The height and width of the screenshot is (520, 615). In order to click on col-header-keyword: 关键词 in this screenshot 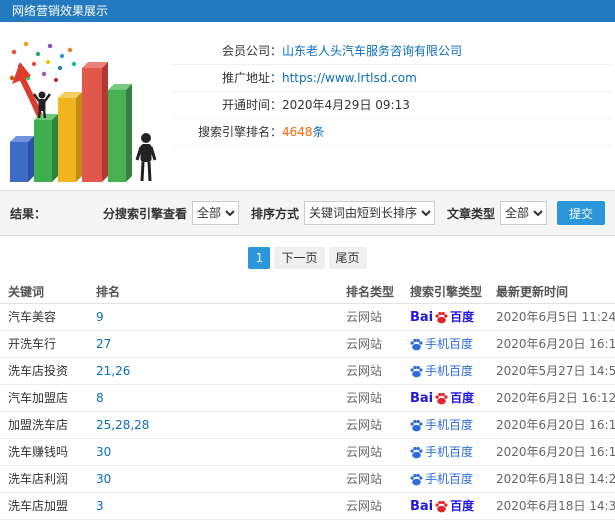, I will do `click(26, 292)`.